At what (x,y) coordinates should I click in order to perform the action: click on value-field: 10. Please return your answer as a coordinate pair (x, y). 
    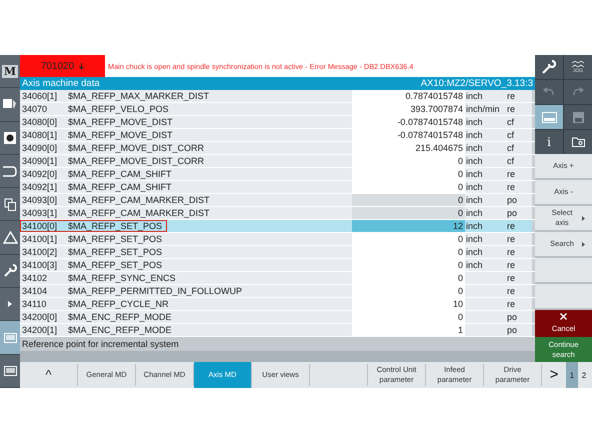
    Looking at the image, I should click on (408, 304).